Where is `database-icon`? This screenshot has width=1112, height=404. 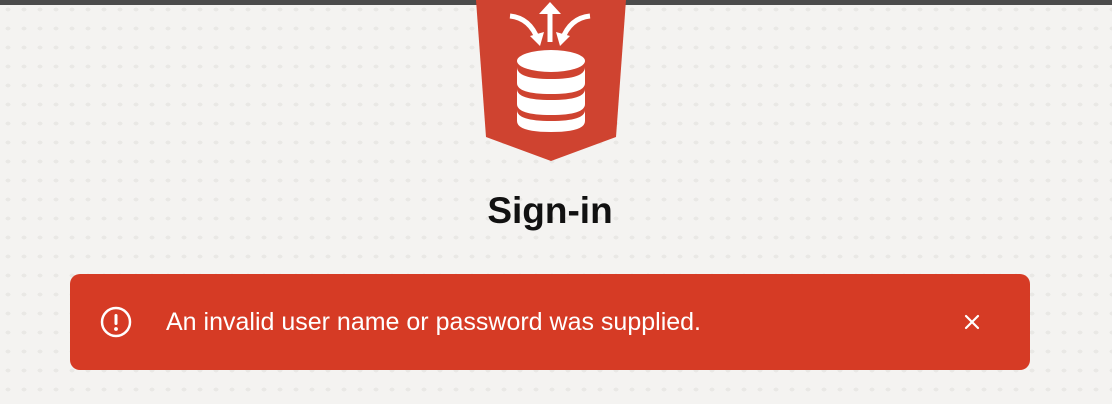 database-icon is located at coordinates (551, 80).